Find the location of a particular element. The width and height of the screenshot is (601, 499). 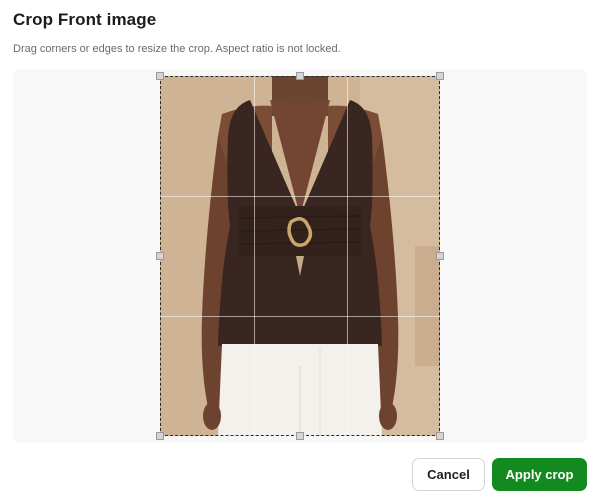

handle-bottom-icon is located at coordinates (300, 436).